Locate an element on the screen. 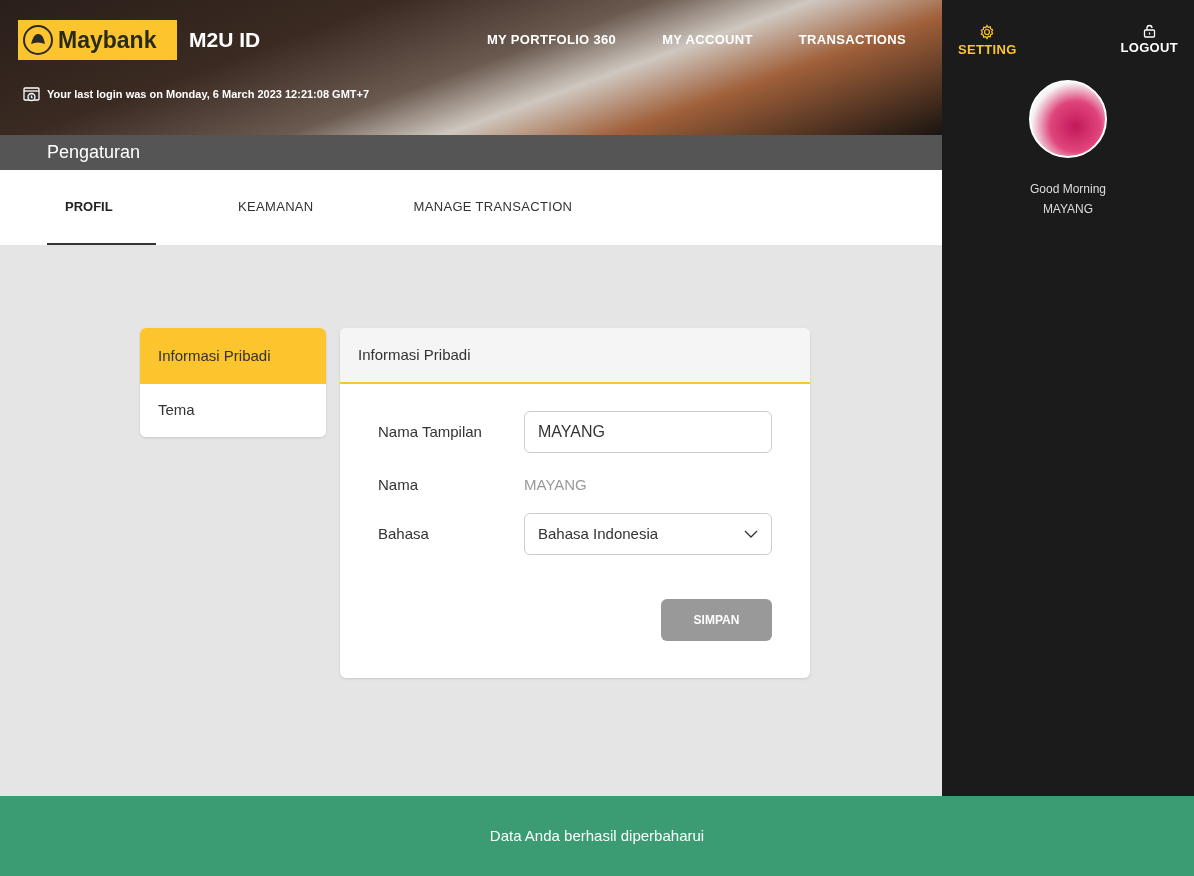 This screenshot has height=876, width=1194. field-label: Nama is located at coordinates (398, 484).